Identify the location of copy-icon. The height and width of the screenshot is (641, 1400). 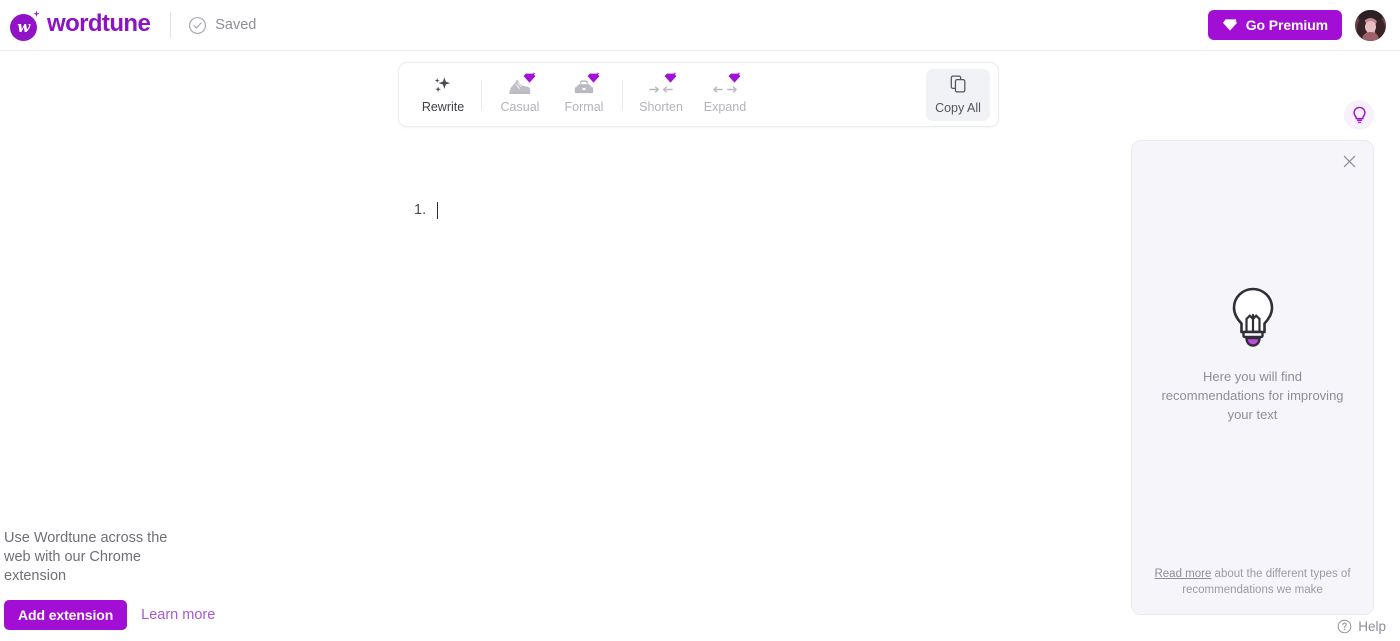
(958, 85).